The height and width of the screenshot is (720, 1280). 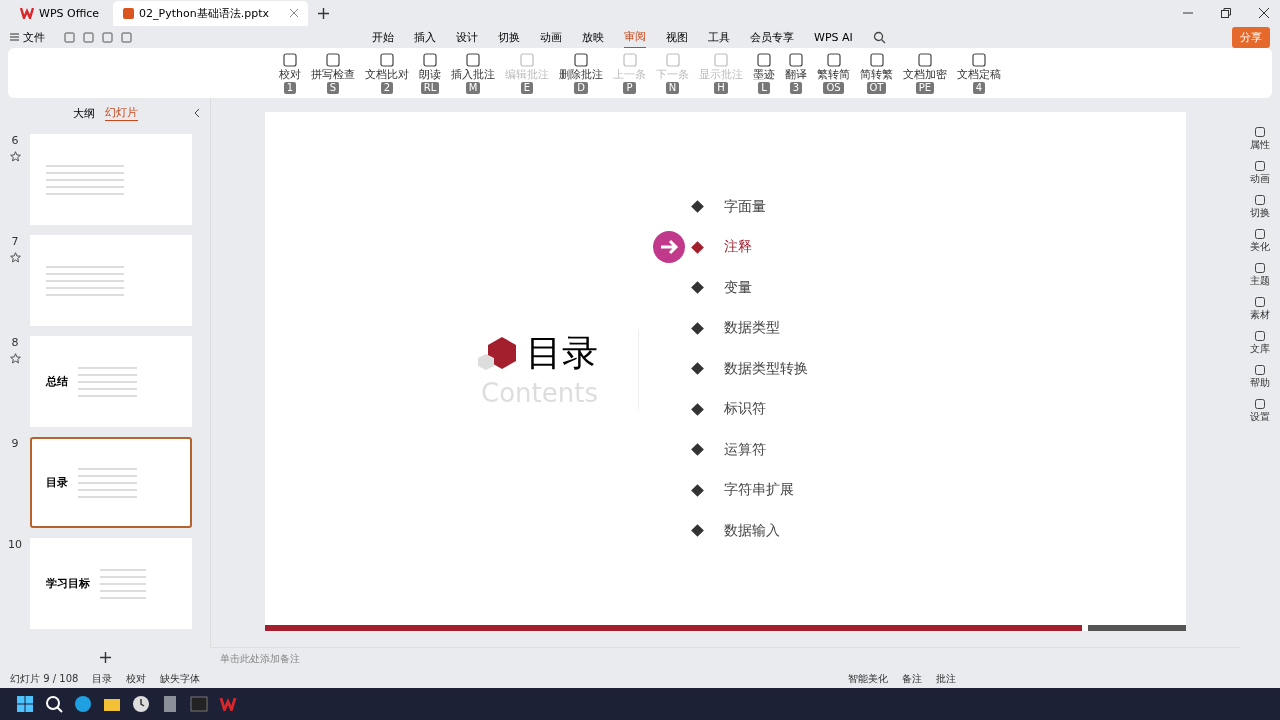 What do you see at coordinates (1264, 13) in the screenshot?
I see `close-icon` at bounding box center [1264, 13].